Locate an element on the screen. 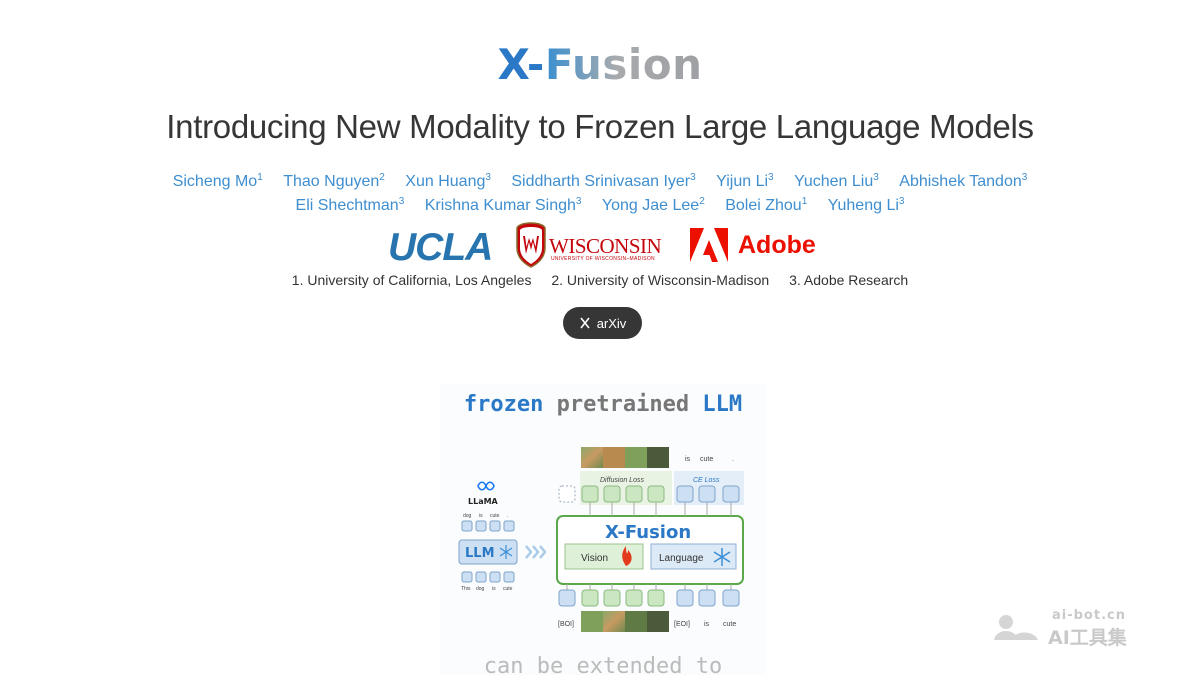 Image resolution: width=1200 pixels, height=675 pixels. small-llm-label: LLM is located at coordinates (480, 553).